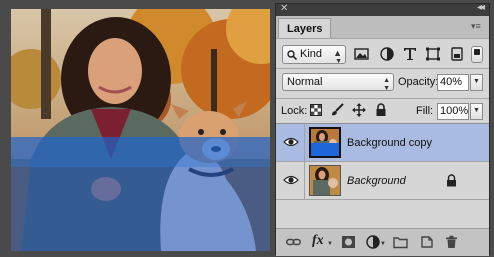 This screenshot has width=494, height=257. What do you see at coordinates (338, 82) in the screenshot?
I see `blend-mode-dropdown: Normal ▲ ▼` at bounding box center [338, 82].